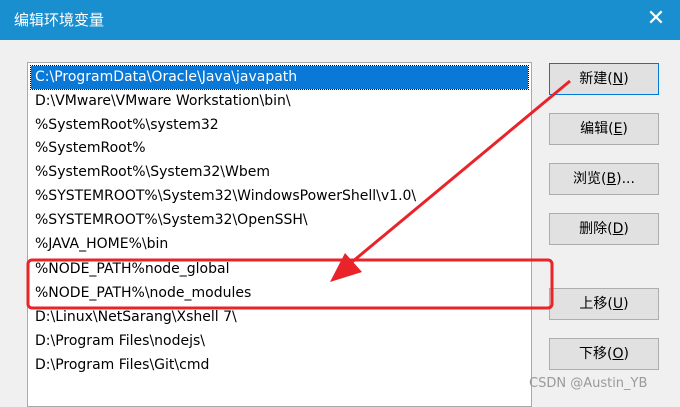 The height and width of the screenshot is (407, 680). Describe the element at coordinates (290, 284) in the screenshot. I see `highlight-box` at that location.